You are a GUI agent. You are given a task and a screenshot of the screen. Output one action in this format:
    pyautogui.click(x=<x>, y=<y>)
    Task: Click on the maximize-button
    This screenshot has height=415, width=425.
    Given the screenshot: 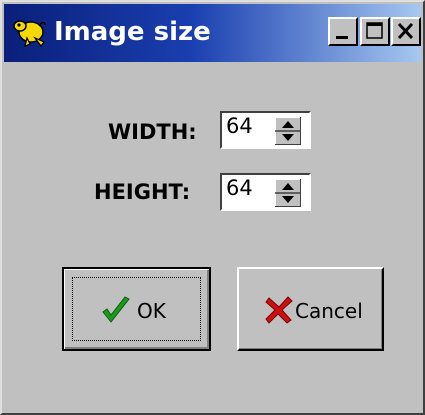 What is the action you would take?
    pyautogui.click(x=375, y=31)
    